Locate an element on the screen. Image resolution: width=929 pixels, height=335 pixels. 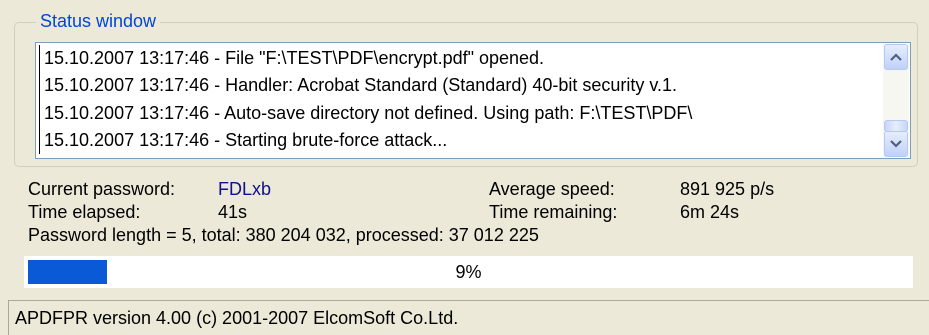
log-scrollbar is located at coordinates (896, 100).